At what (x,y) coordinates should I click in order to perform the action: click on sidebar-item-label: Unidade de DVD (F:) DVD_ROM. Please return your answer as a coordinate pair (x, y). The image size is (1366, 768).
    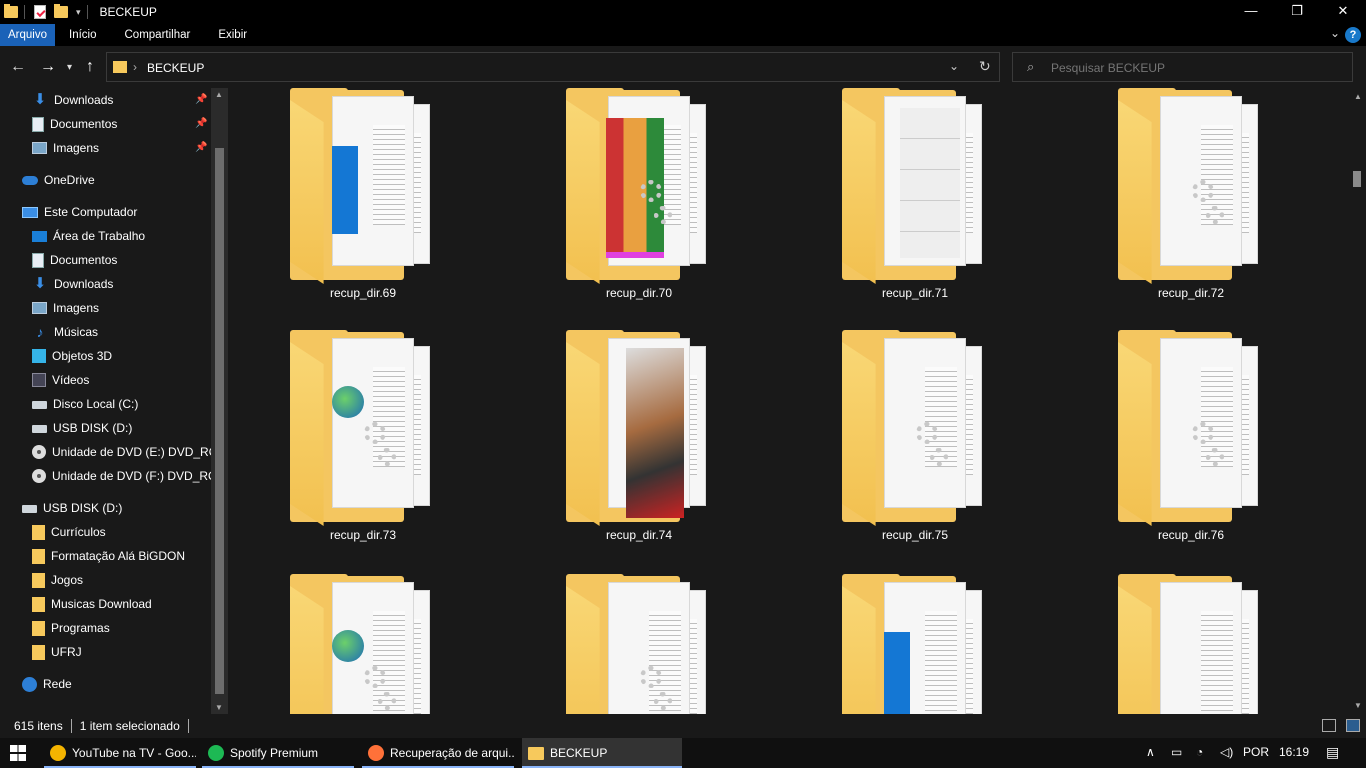
    Looking at the image, I should click on (140, 476).